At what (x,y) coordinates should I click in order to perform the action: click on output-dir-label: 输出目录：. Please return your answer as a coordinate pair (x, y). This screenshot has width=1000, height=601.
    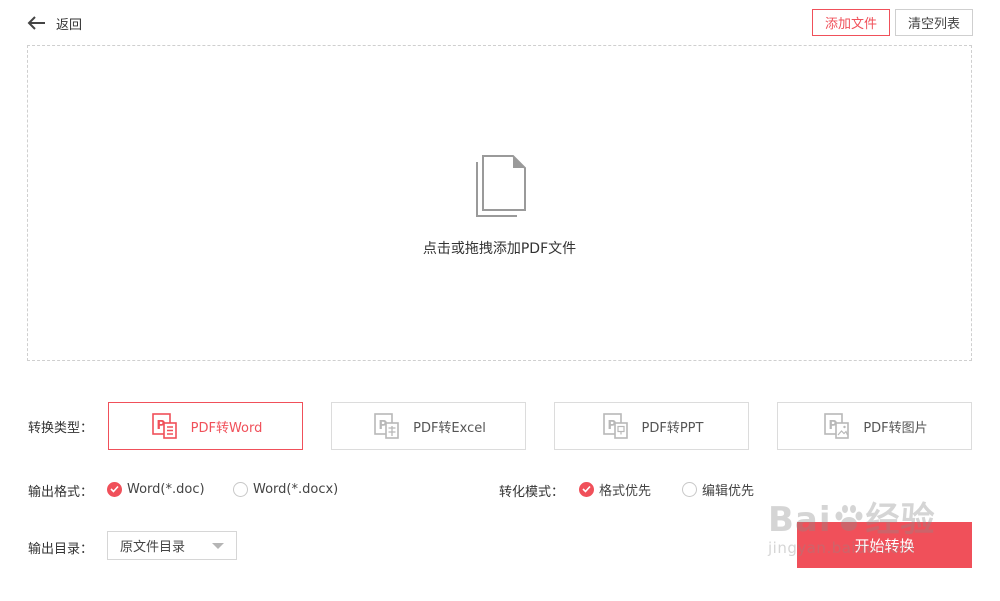
    Looking at the image, I should click on (61, 549).